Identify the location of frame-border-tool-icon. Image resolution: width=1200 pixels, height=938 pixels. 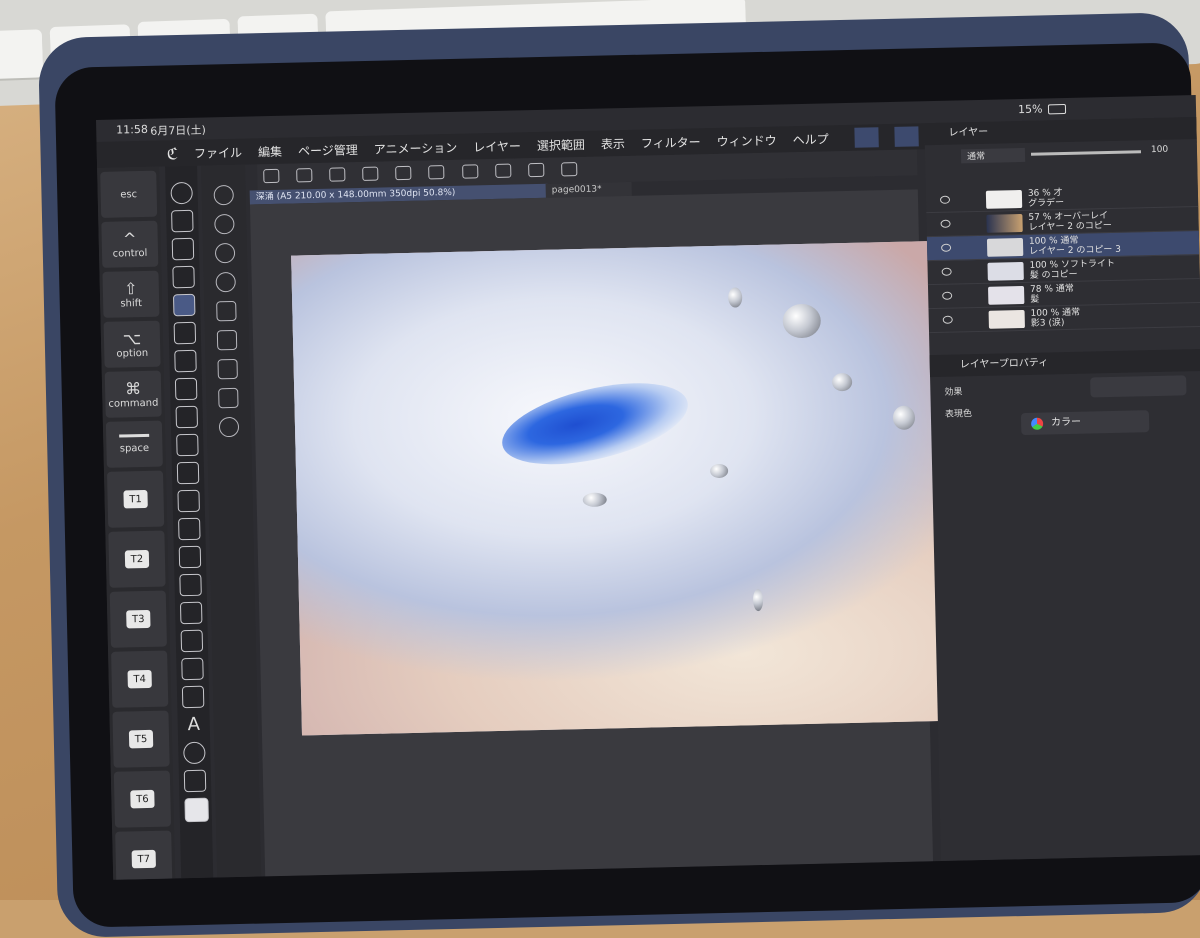
(192, 669).